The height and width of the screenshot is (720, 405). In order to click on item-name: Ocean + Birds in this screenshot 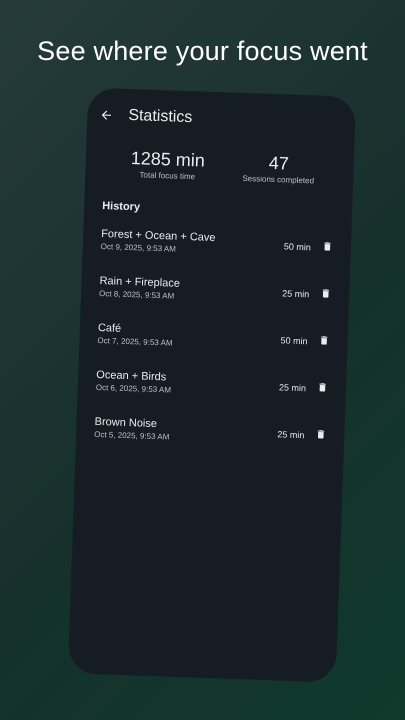, I will do `click(131, 376)`.